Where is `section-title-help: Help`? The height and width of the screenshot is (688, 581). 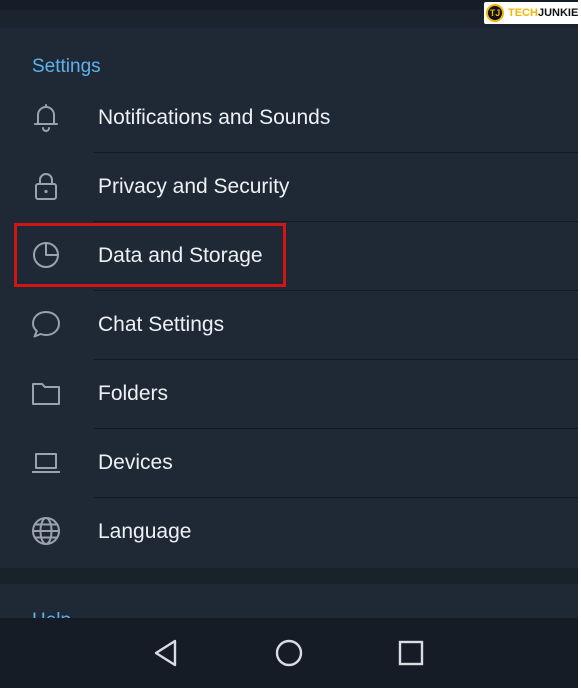 section-title-help: Help is located at coordinates (51, 614).